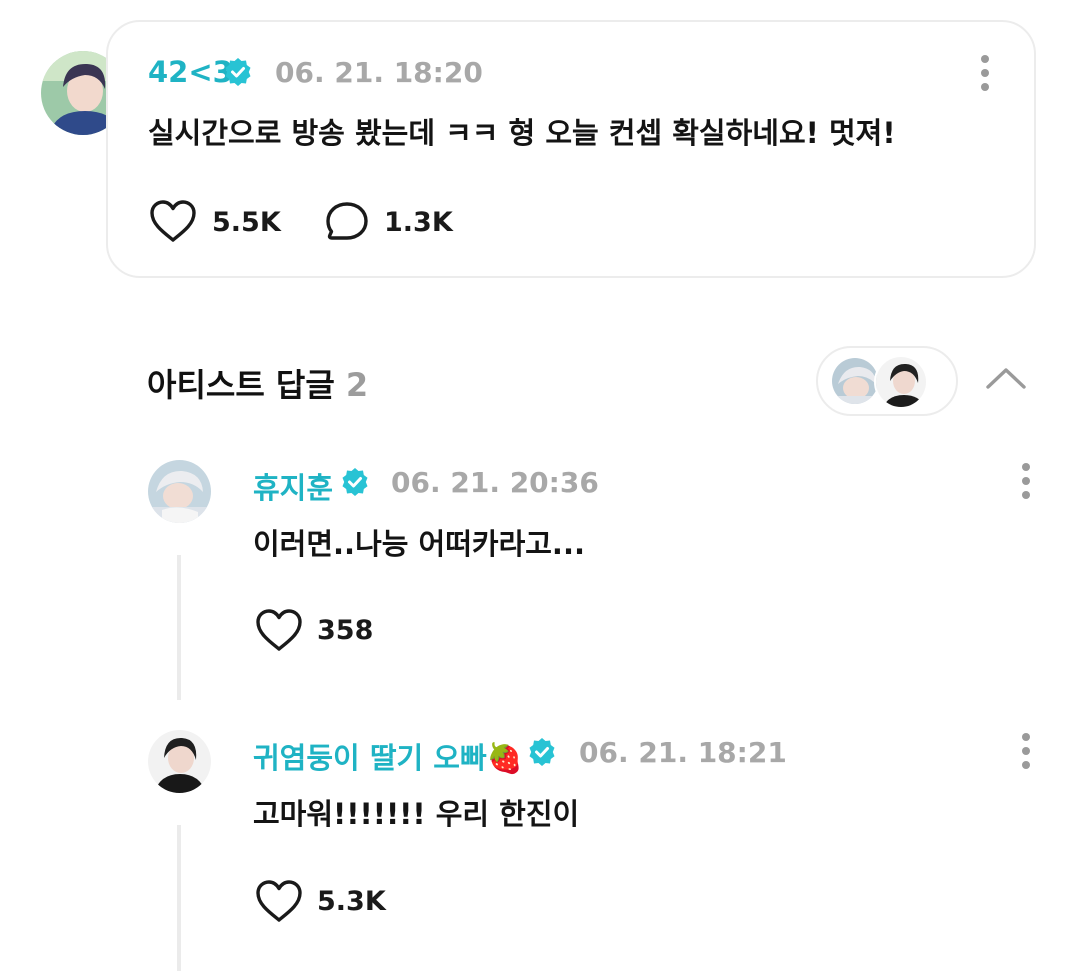 The image size is (1080, 971). What do you see at coordinates (370, 758) in the screenshot?
I see `reply-author-name-text: 귀염둥이 딸기 오빠` at bounding box center [370, 758].